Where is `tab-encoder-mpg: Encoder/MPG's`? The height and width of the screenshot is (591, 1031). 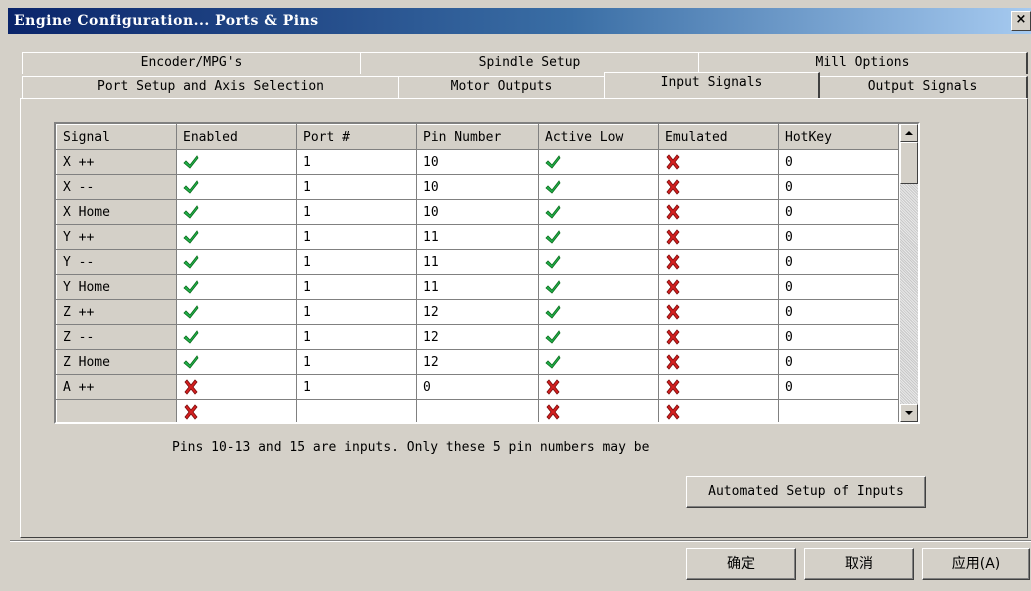
tab-encoder-mpg: Encoder/MPG's is located at coordinates (192, 63).